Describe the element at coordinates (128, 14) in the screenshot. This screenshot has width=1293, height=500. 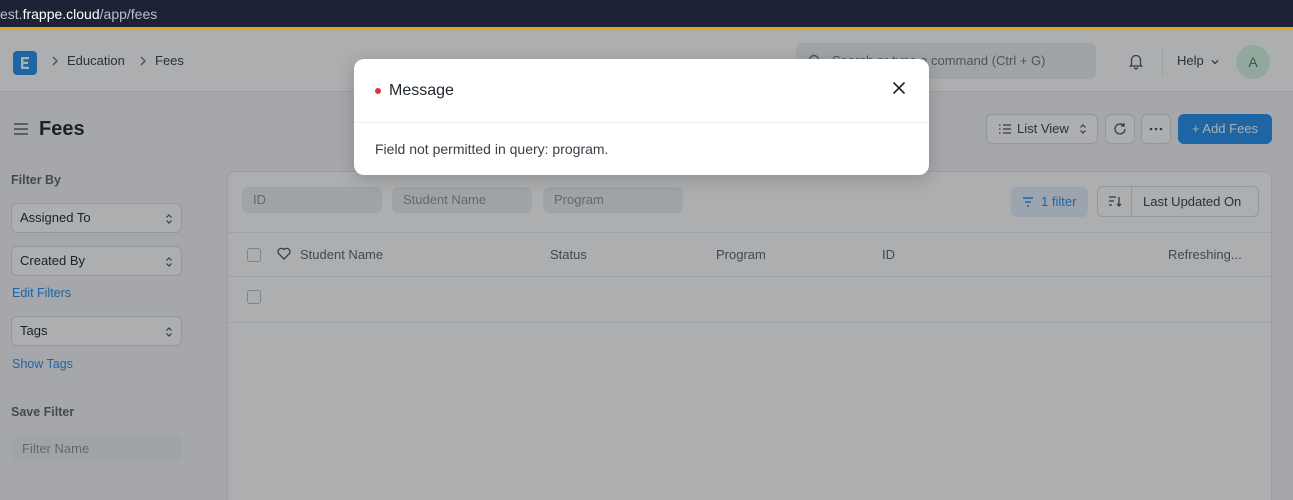
I see `url-path: /app/fees` at that location.